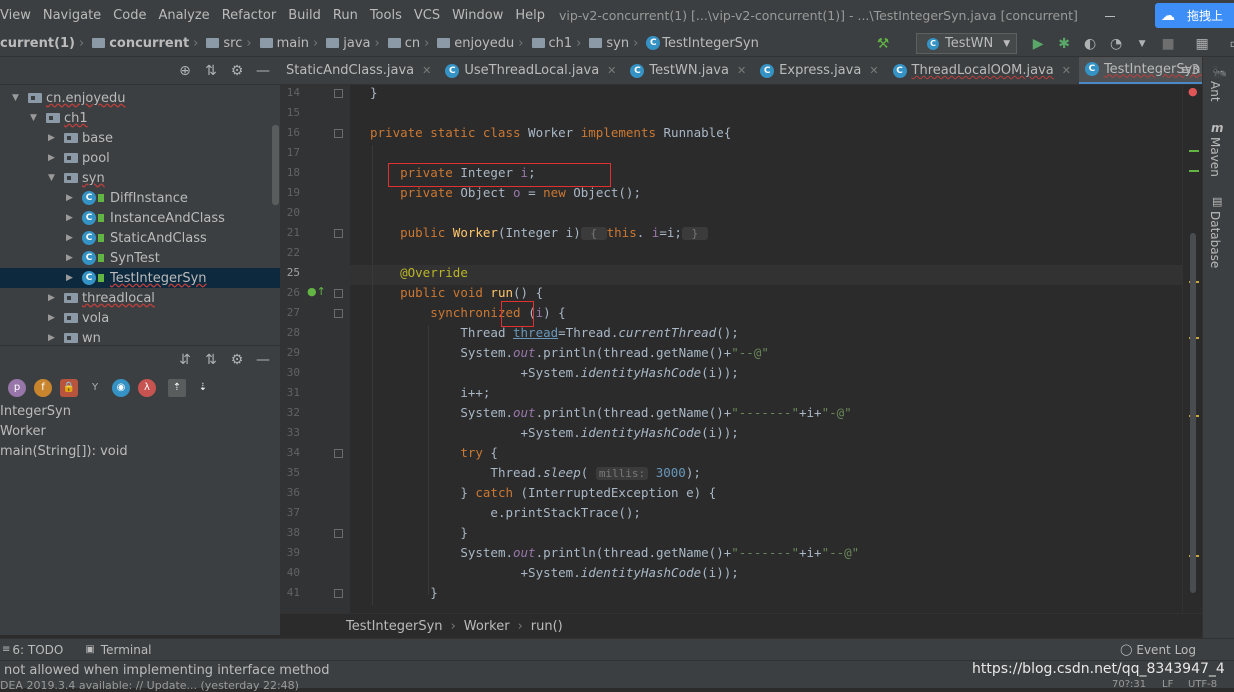  I want to click on show-lambdas-icon: λ, so click(147, 388).